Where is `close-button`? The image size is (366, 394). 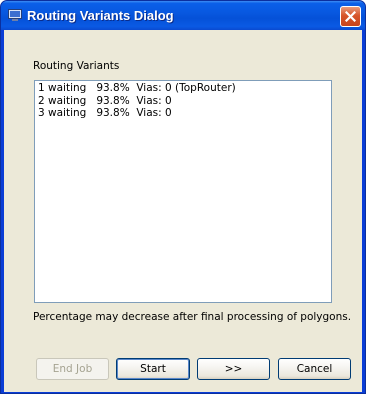
close-button is located at coordinates (350, 16).